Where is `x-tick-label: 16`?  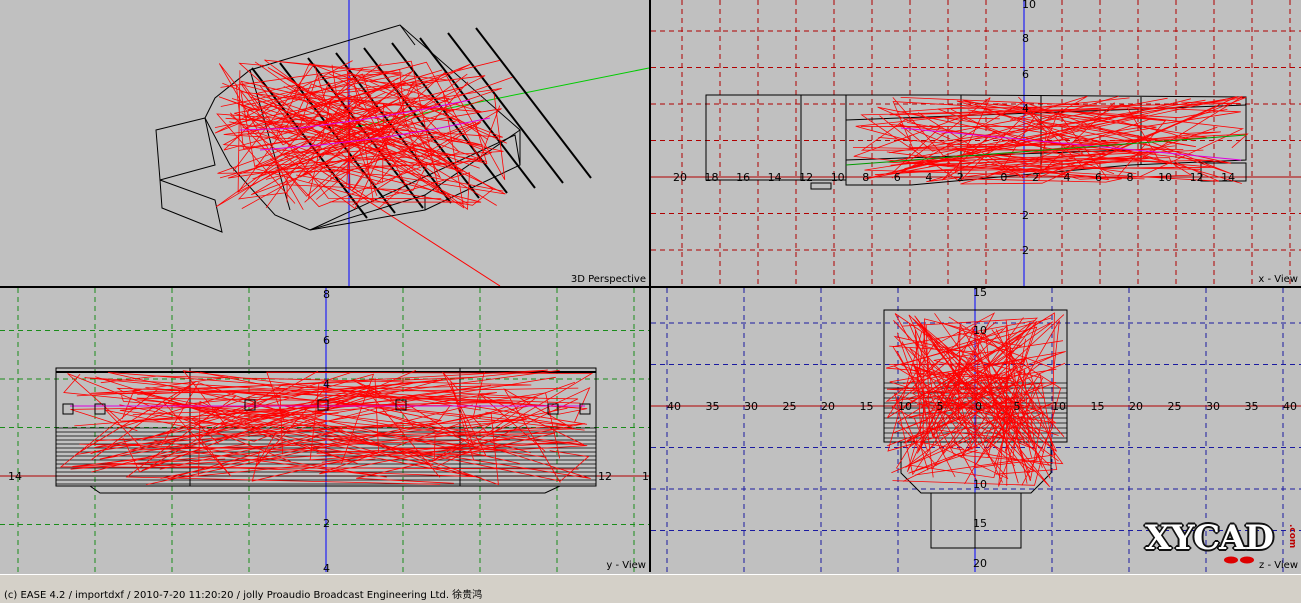
x-tick-label: 16 is located at coordinates (743, 177).